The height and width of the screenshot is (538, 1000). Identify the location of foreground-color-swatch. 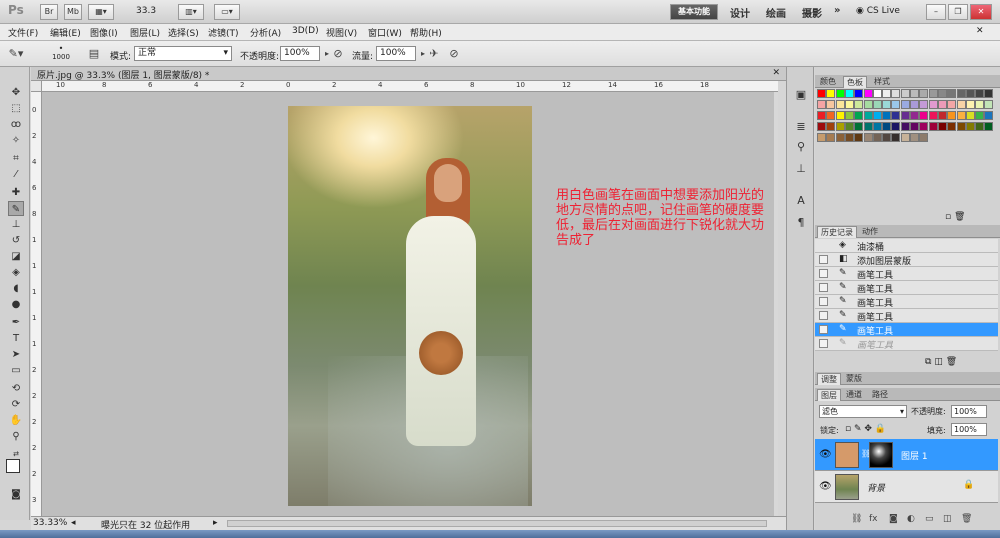
(13, 466).